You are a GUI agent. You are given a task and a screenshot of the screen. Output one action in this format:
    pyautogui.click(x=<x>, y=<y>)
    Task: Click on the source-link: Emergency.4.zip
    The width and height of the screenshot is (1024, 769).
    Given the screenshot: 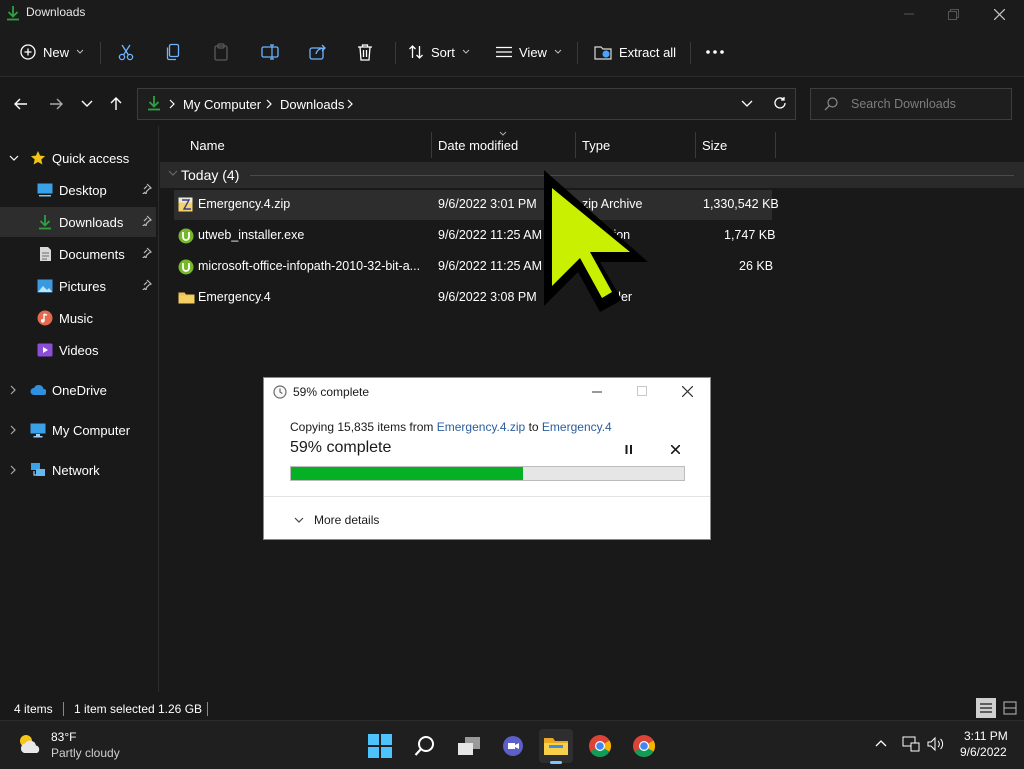 What is the action you would take?
    pyautogui.click(x=481, y=427)
    